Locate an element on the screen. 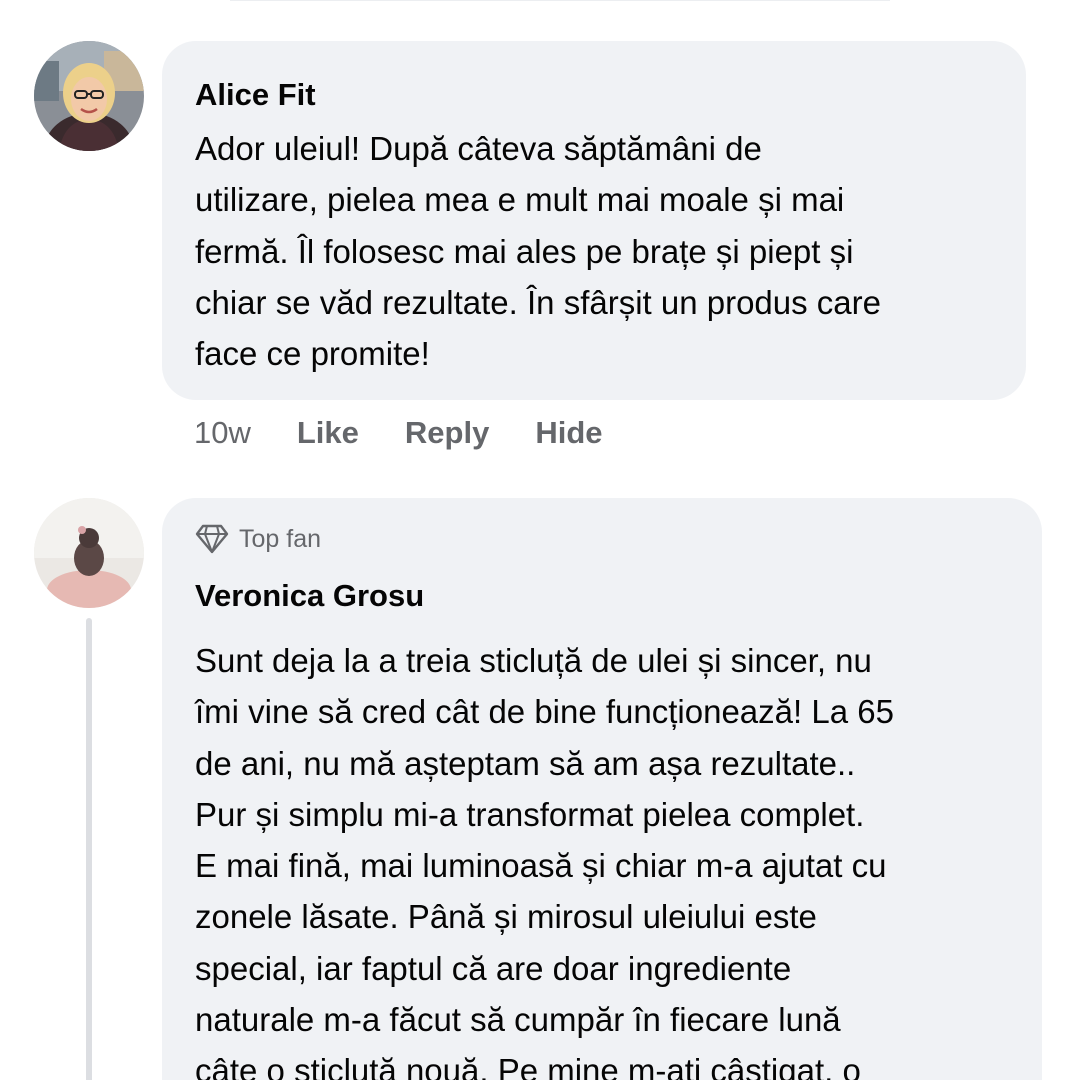 This screenshot has width=1080, height=1080. like-button: Like is located at coordinates (328, 433).